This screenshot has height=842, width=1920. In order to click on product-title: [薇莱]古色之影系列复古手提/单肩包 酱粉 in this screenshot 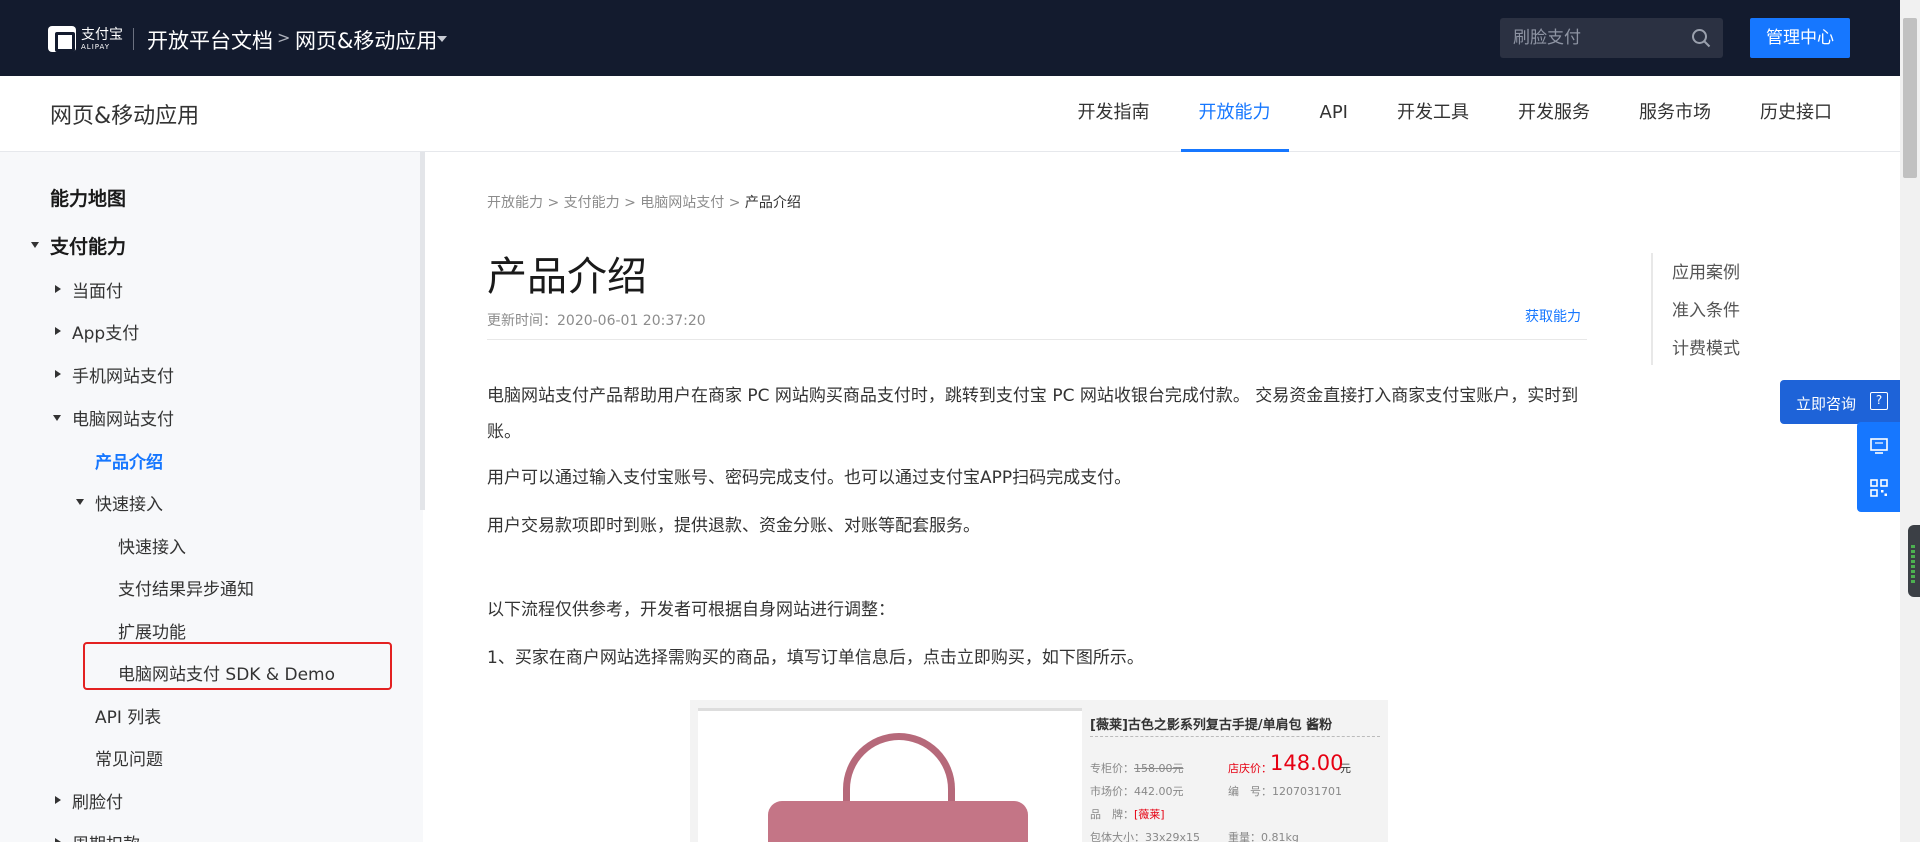, I will do `click(1211, 725)`.